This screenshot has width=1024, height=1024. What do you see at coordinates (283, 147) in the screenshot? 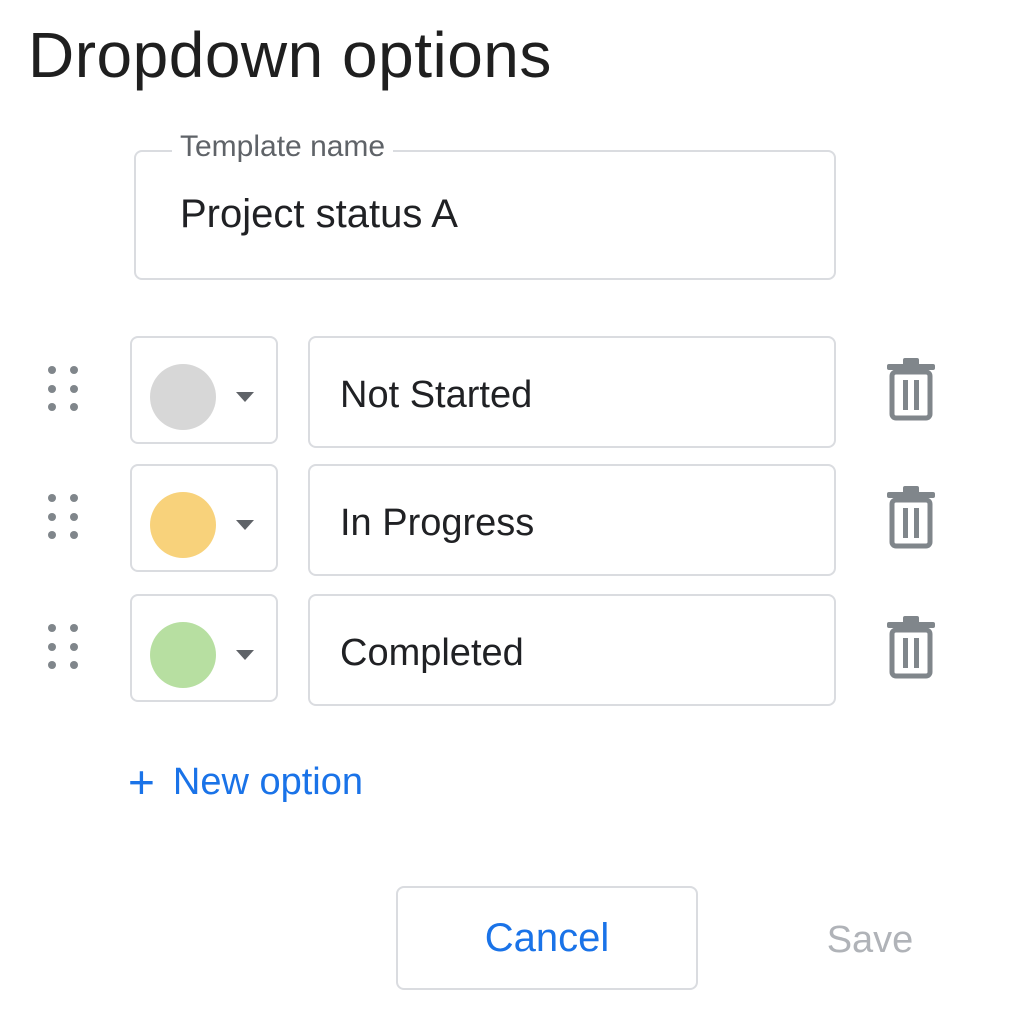
I see `template-name-label: Template name` at bounding box center [283, 147].